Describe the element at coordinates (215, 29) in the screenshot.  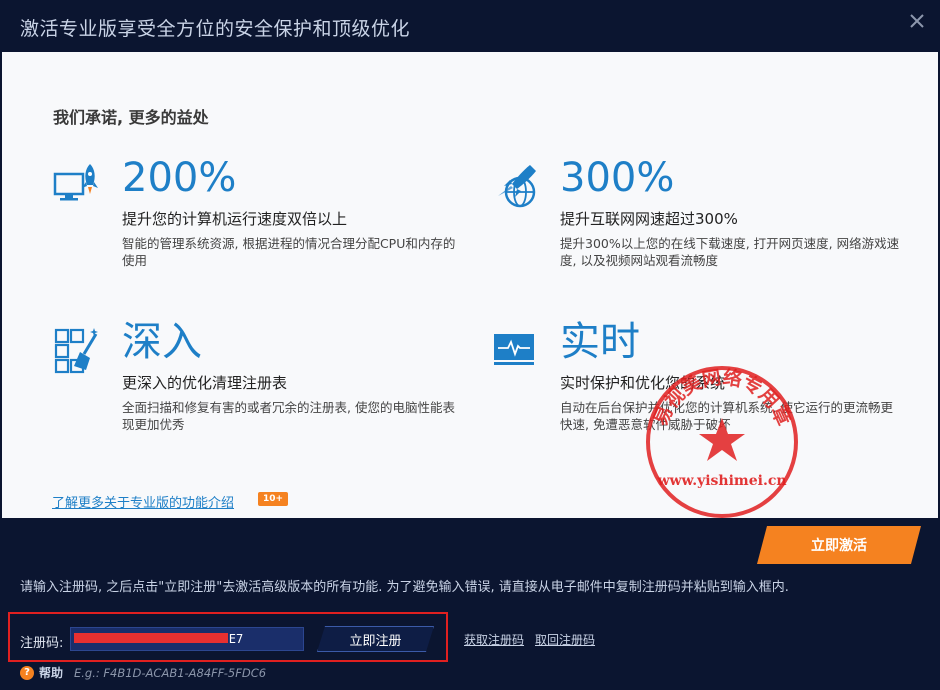
I see `window-title: 激活专业版享受全方位的安全保护和顶级优化` at that location.